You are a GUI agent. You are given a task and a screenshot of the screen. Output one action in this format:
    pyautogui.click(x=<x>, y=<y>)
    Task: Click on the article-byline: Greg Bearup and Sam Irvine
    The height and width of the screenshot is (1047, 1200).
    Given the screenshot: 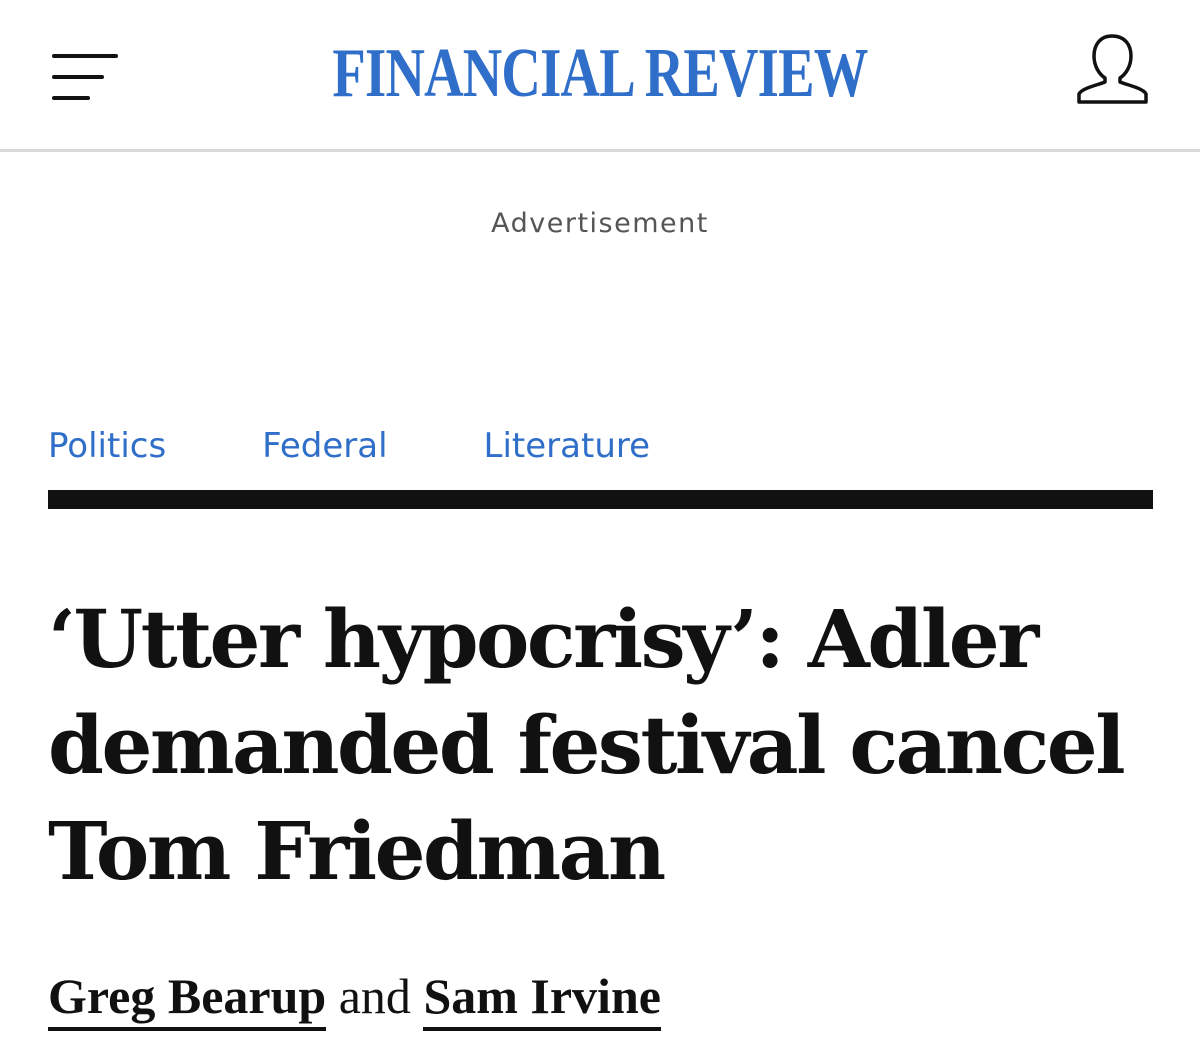 What is the action you would take?
    pyautogui.click(x=603, y=998)
    